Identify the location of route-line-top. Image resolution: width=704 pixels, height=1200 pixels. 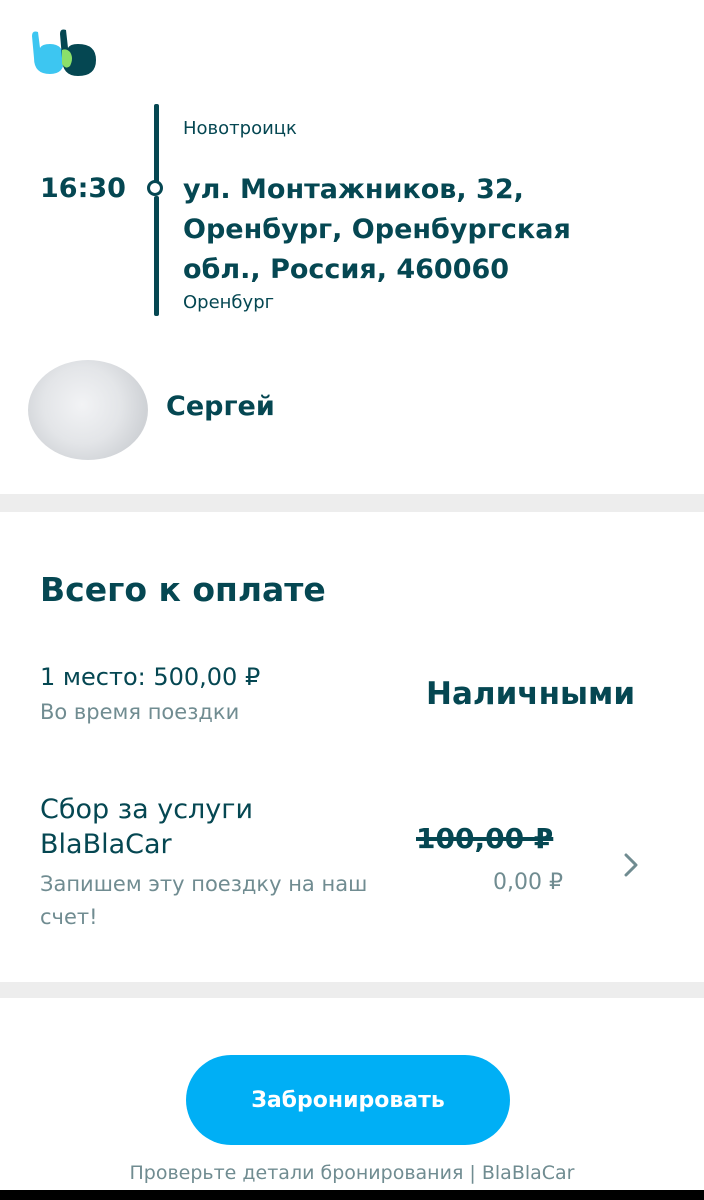
(156, 144).